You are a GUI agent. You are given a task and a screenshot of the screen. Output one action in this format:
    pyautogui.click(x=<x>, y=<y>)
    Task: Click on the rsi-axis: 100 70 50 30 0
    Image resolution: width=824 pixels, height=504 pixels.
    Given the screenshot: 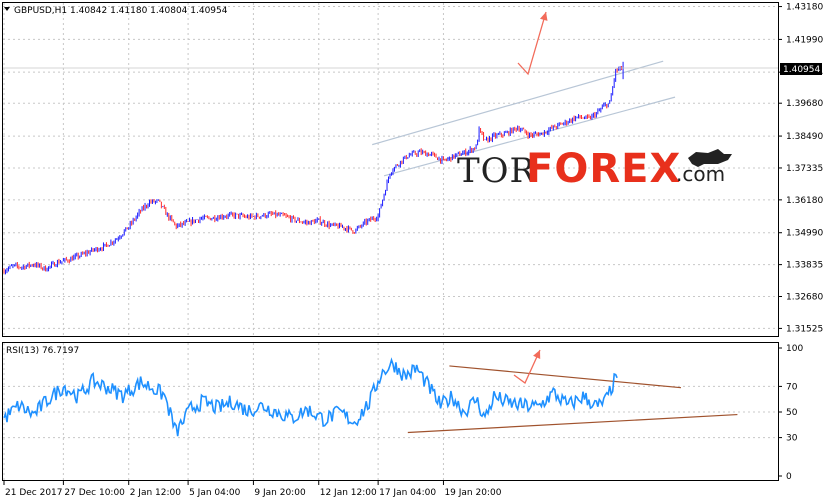 What is the action you would take?
    pyautogui.click(x=790, y=413)
    